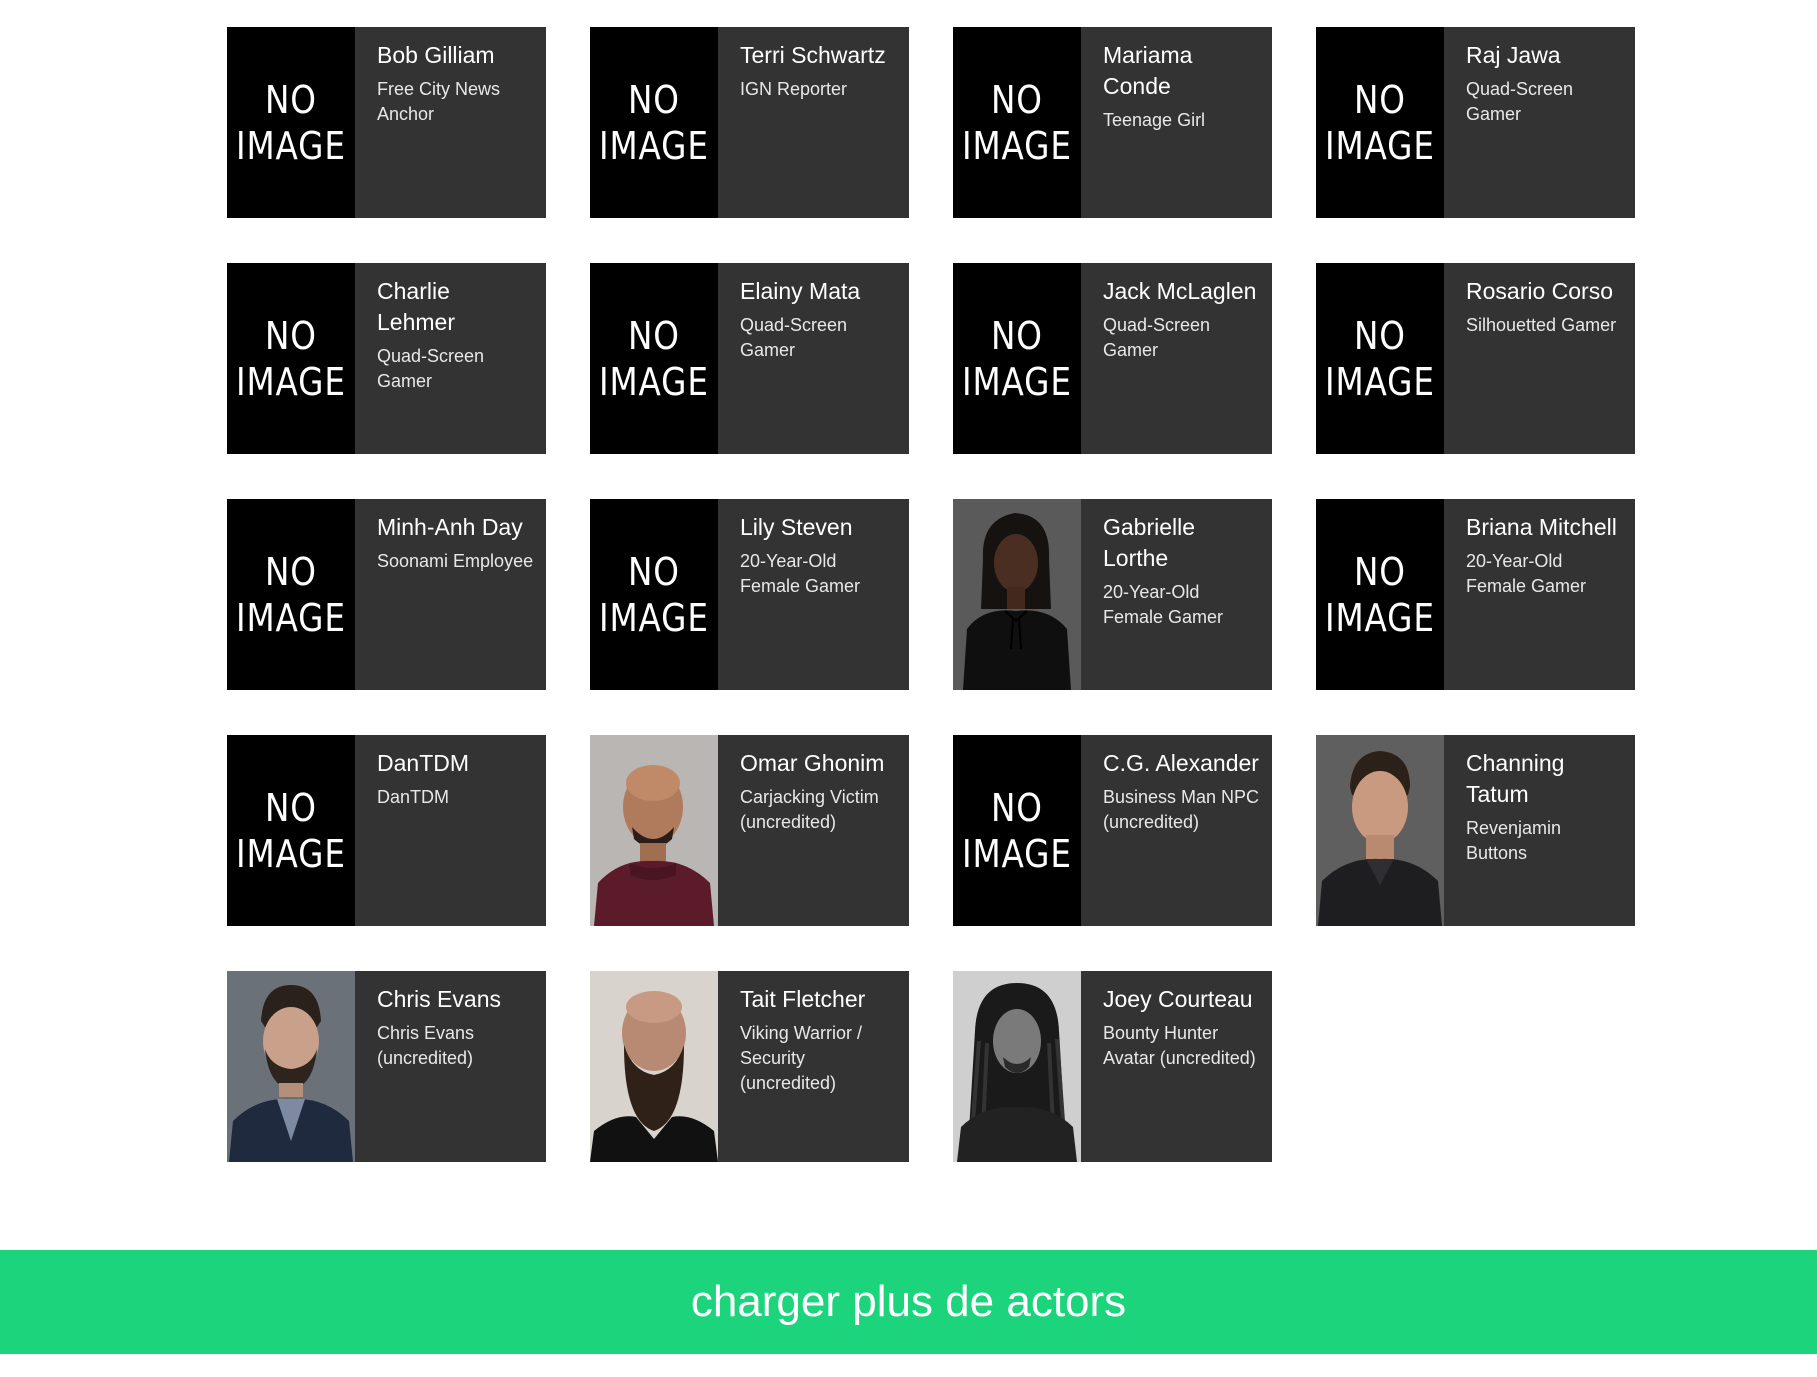 The image size is (1817, 1377). What do you see at coordinates (1181, 543) in the screenshot?
I see `actor-name: Gabrielle Lorthe` at bounding box center [1181, 543].